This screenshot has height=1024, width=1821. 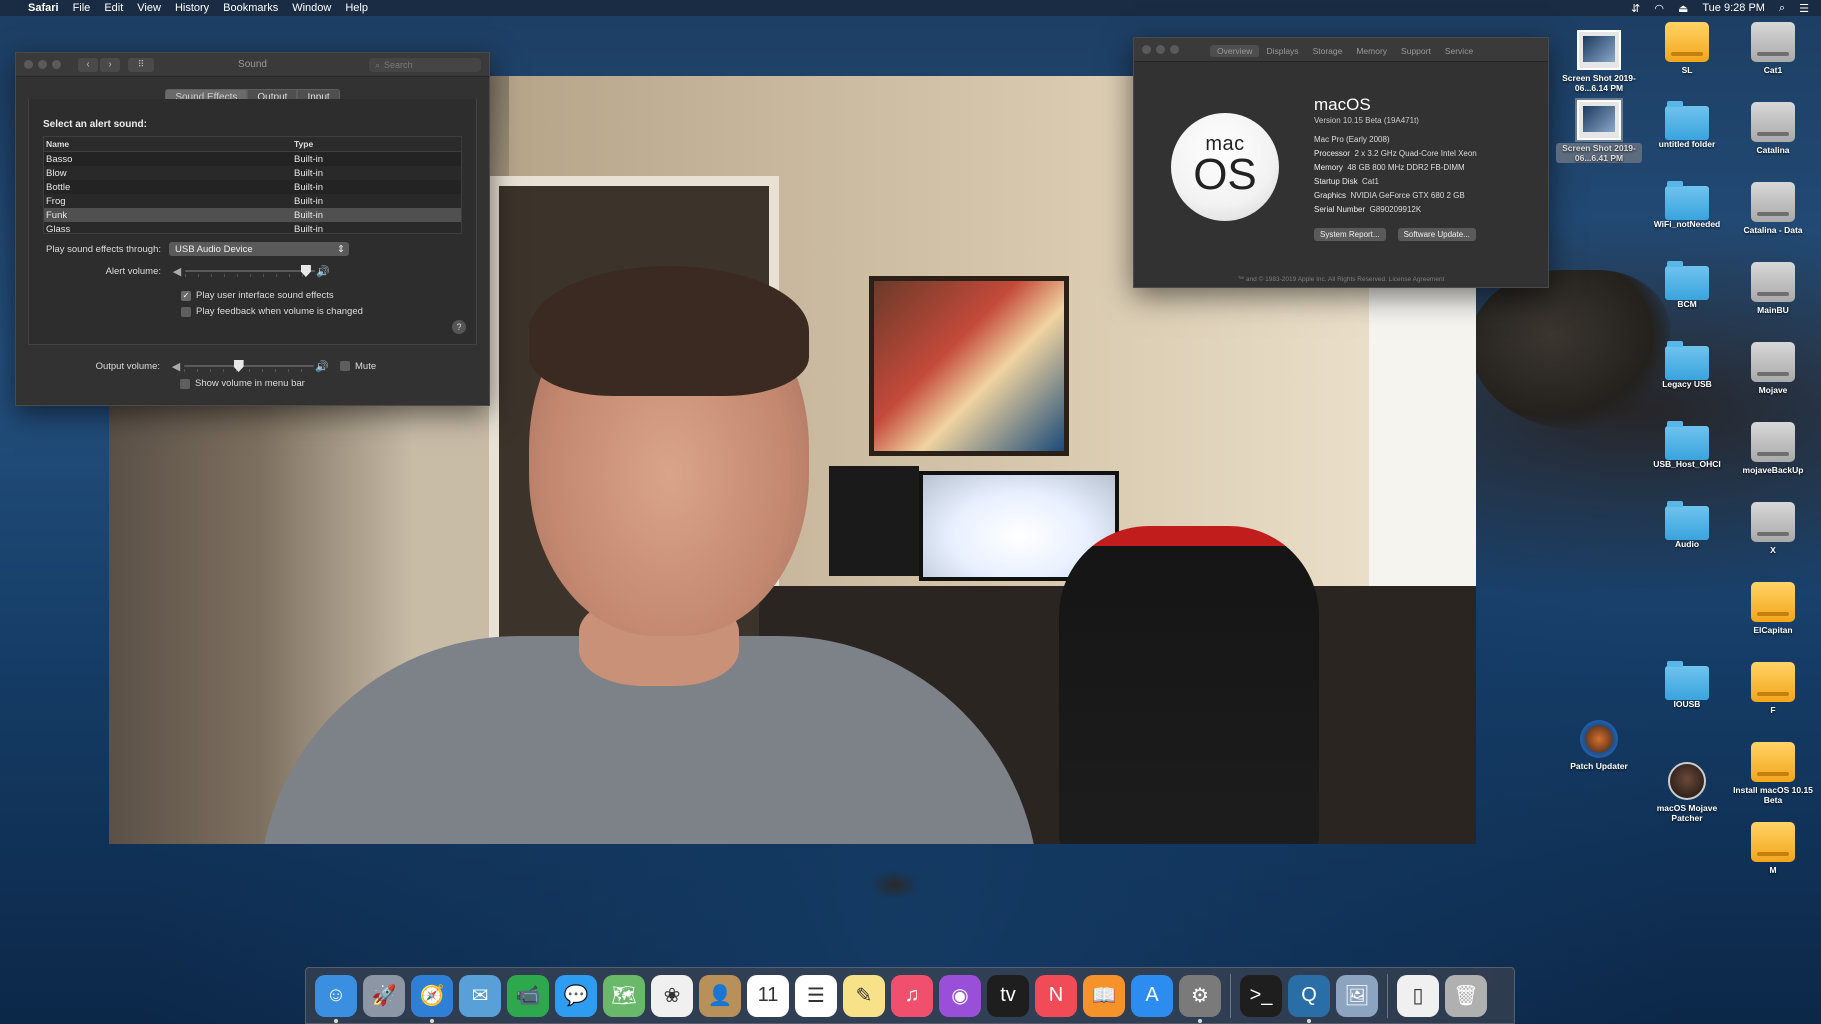 I want to click on desktop-icon: Install macOS 10.15 Beta, so click(x=1773, y=773).